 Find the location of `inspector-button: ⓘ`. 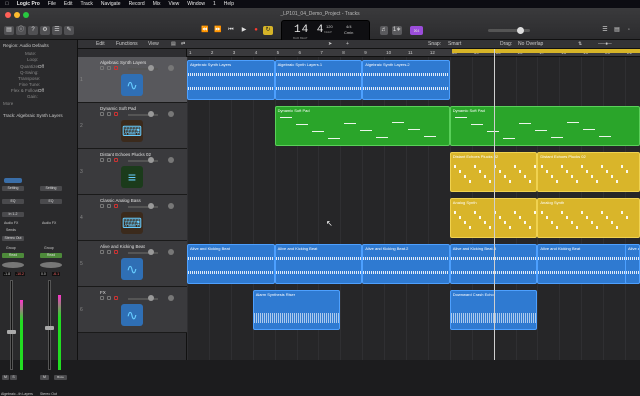

inspector-button: ⓘ is located at coordinates (21, 30).